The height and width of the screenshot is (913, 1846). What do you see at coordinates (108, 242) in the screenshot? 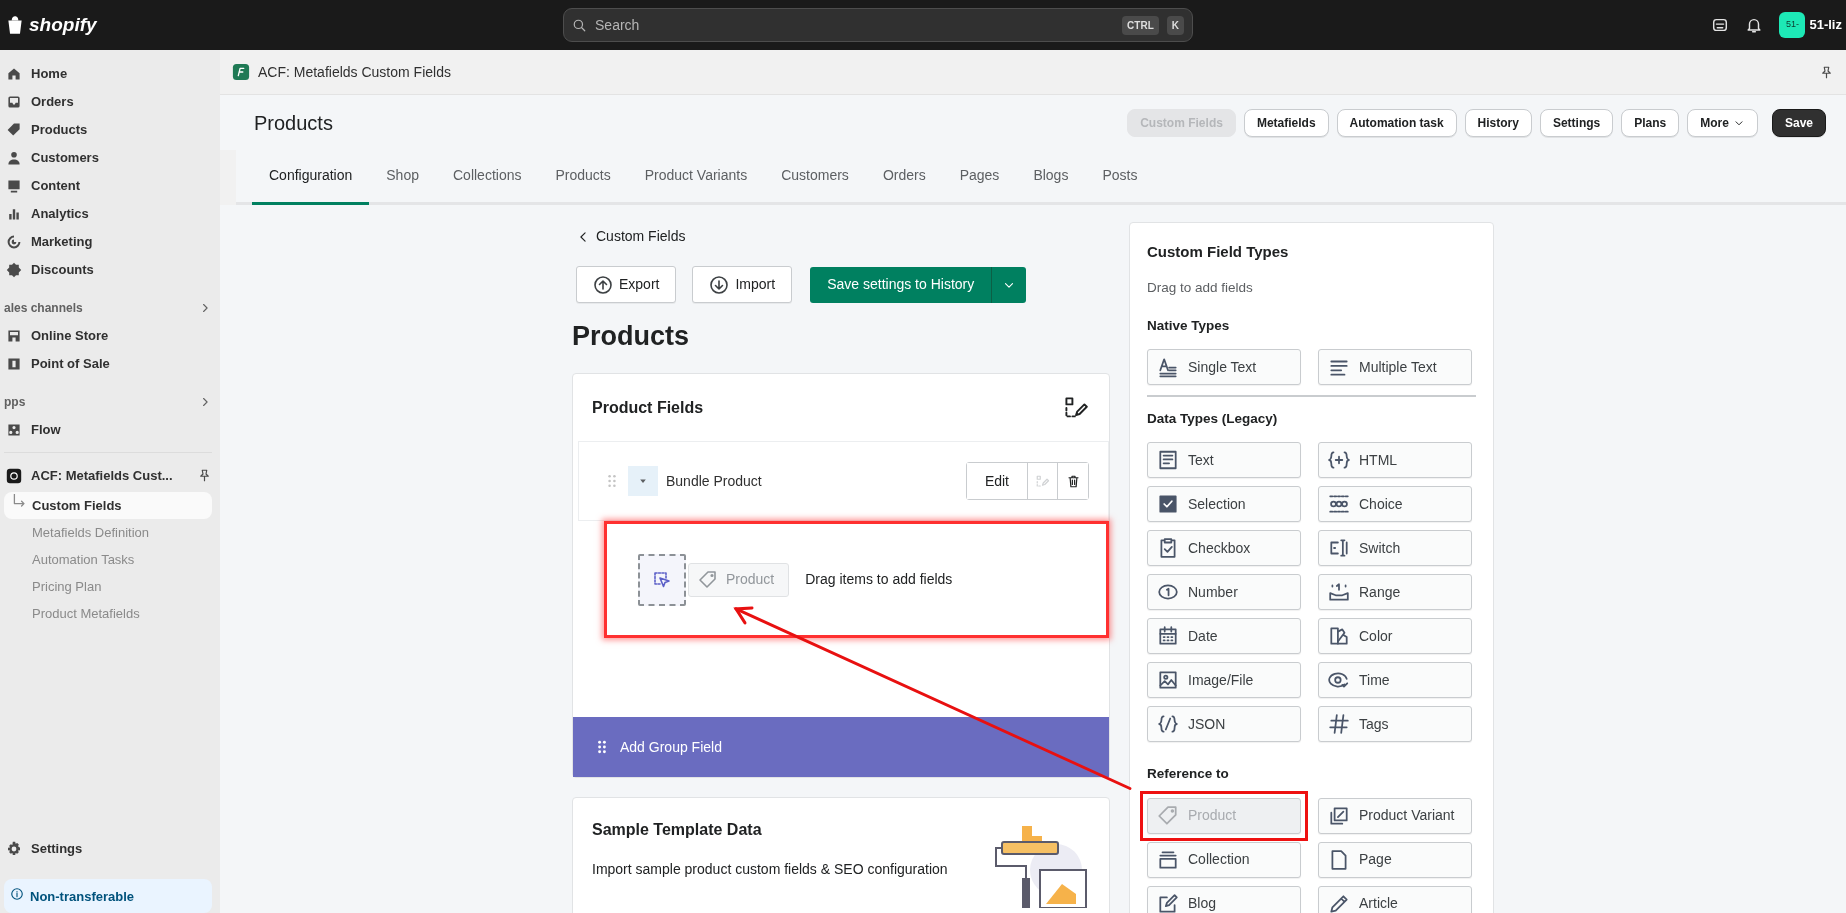
I see `sidebar-item: Marketing` at bounding box center [108, 242].